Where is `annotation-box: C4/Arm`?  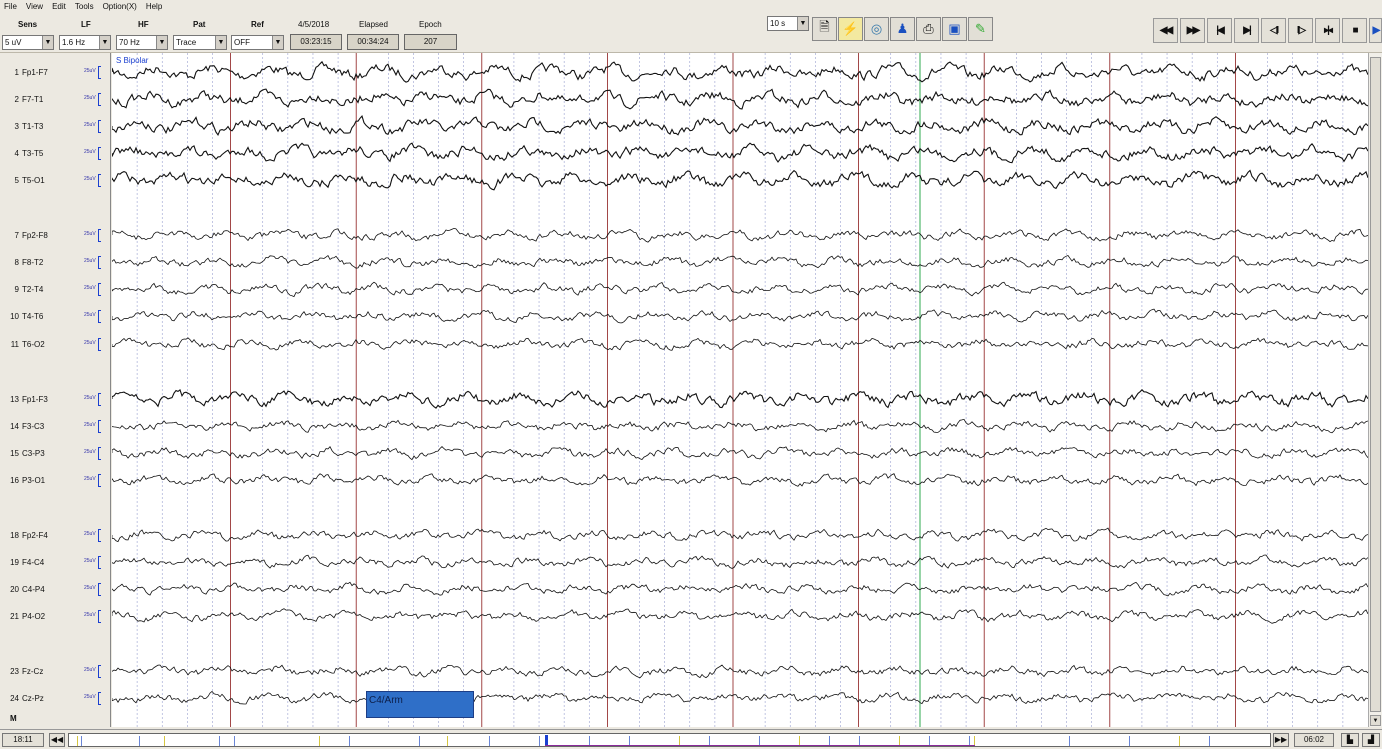 annotation-box: C4/Arm is located at coordinates (420, 704).